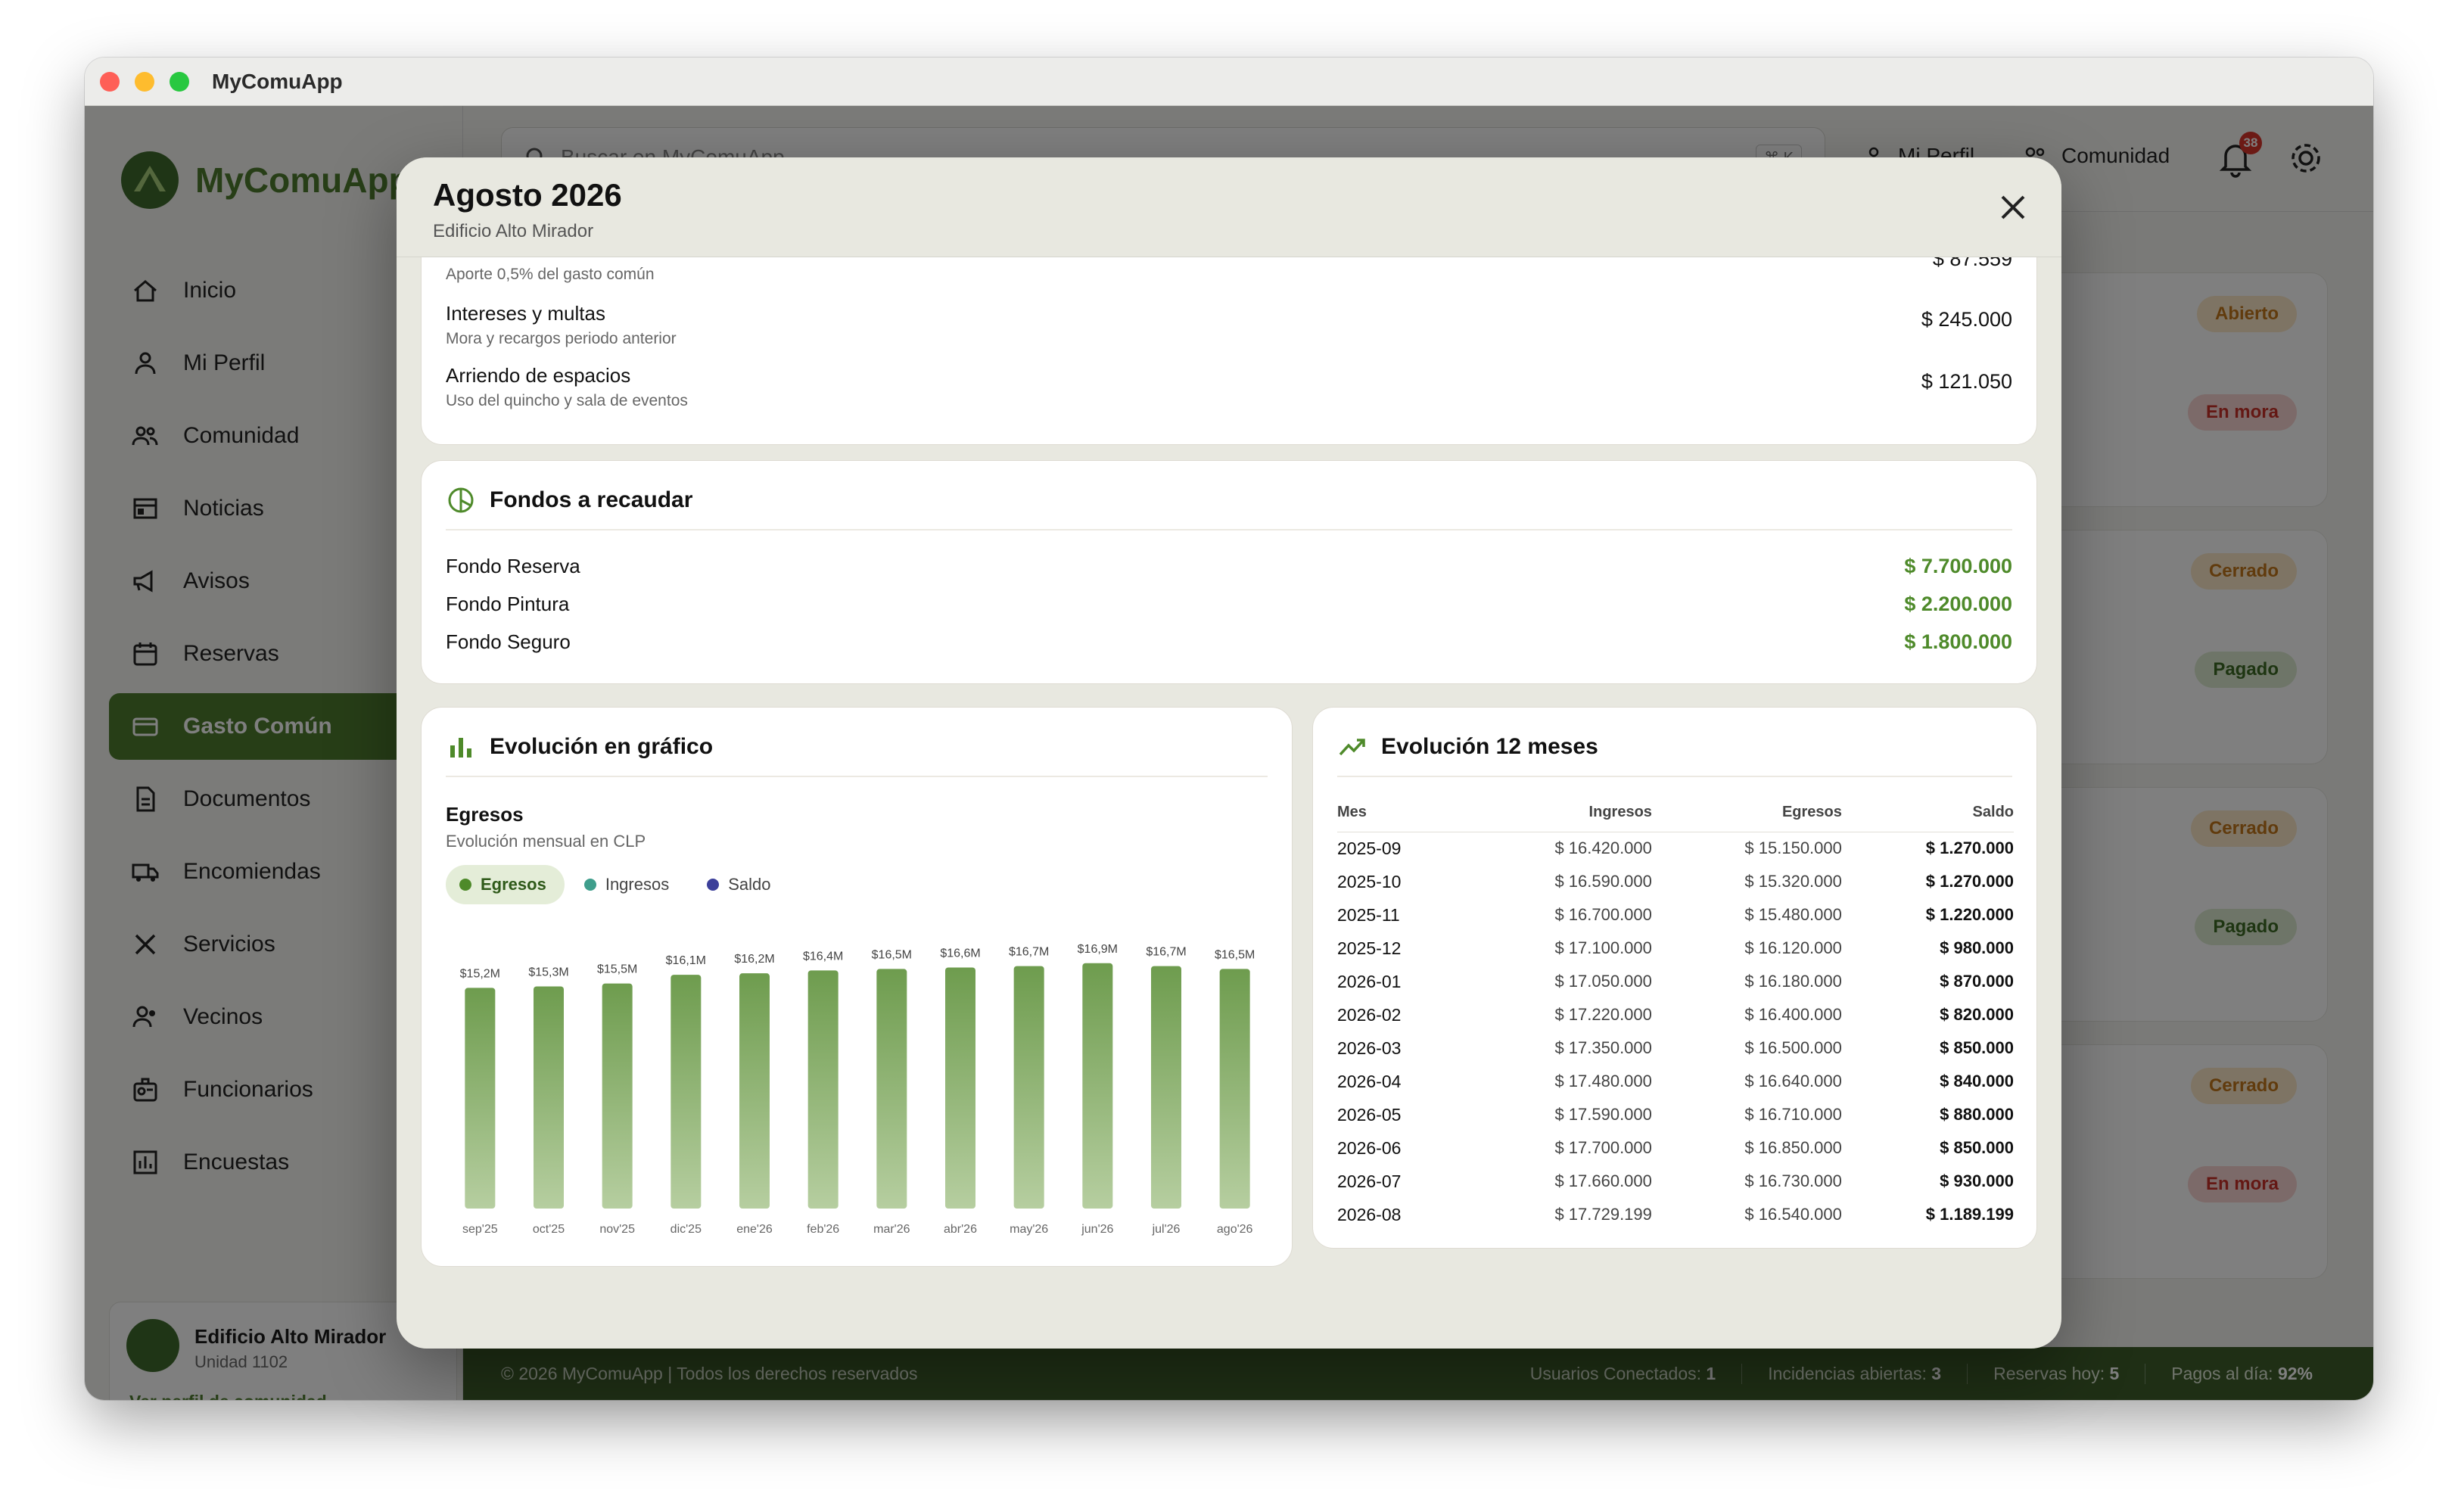  What do you see at coordinates (144, 82) in the screenshot?
I see `minimize-window-button` at bounding box center [144, 82].